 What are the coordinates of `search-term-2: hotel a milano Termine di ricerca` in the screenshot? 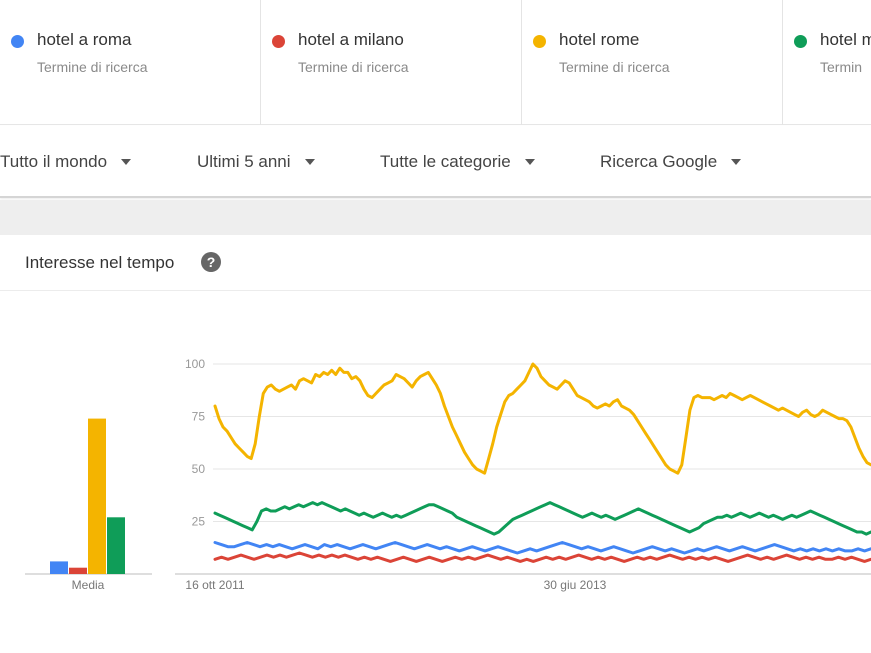 It's located at (391, 62).